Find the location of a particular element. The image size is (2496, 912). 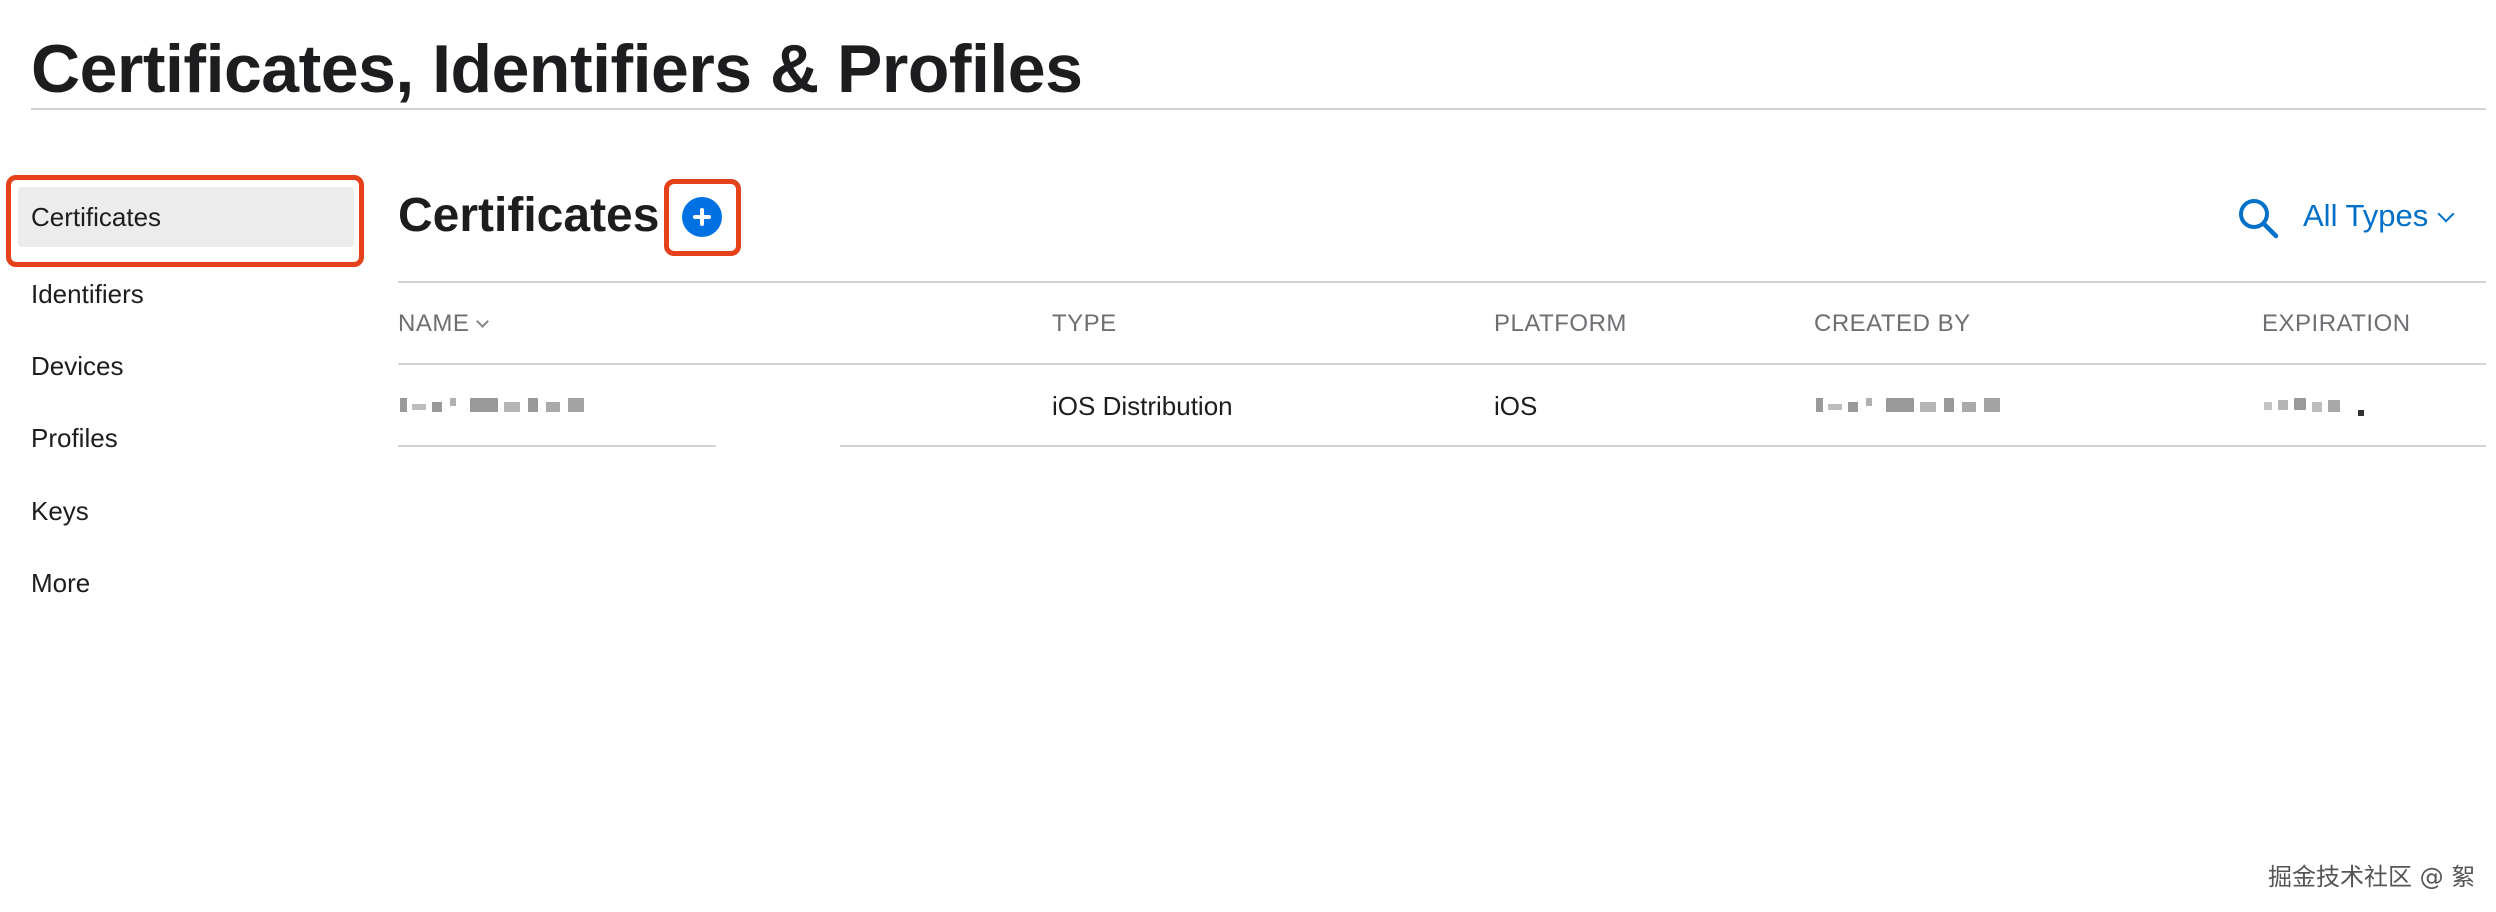

redacted-expiration is located at coordinates (2319, 406).